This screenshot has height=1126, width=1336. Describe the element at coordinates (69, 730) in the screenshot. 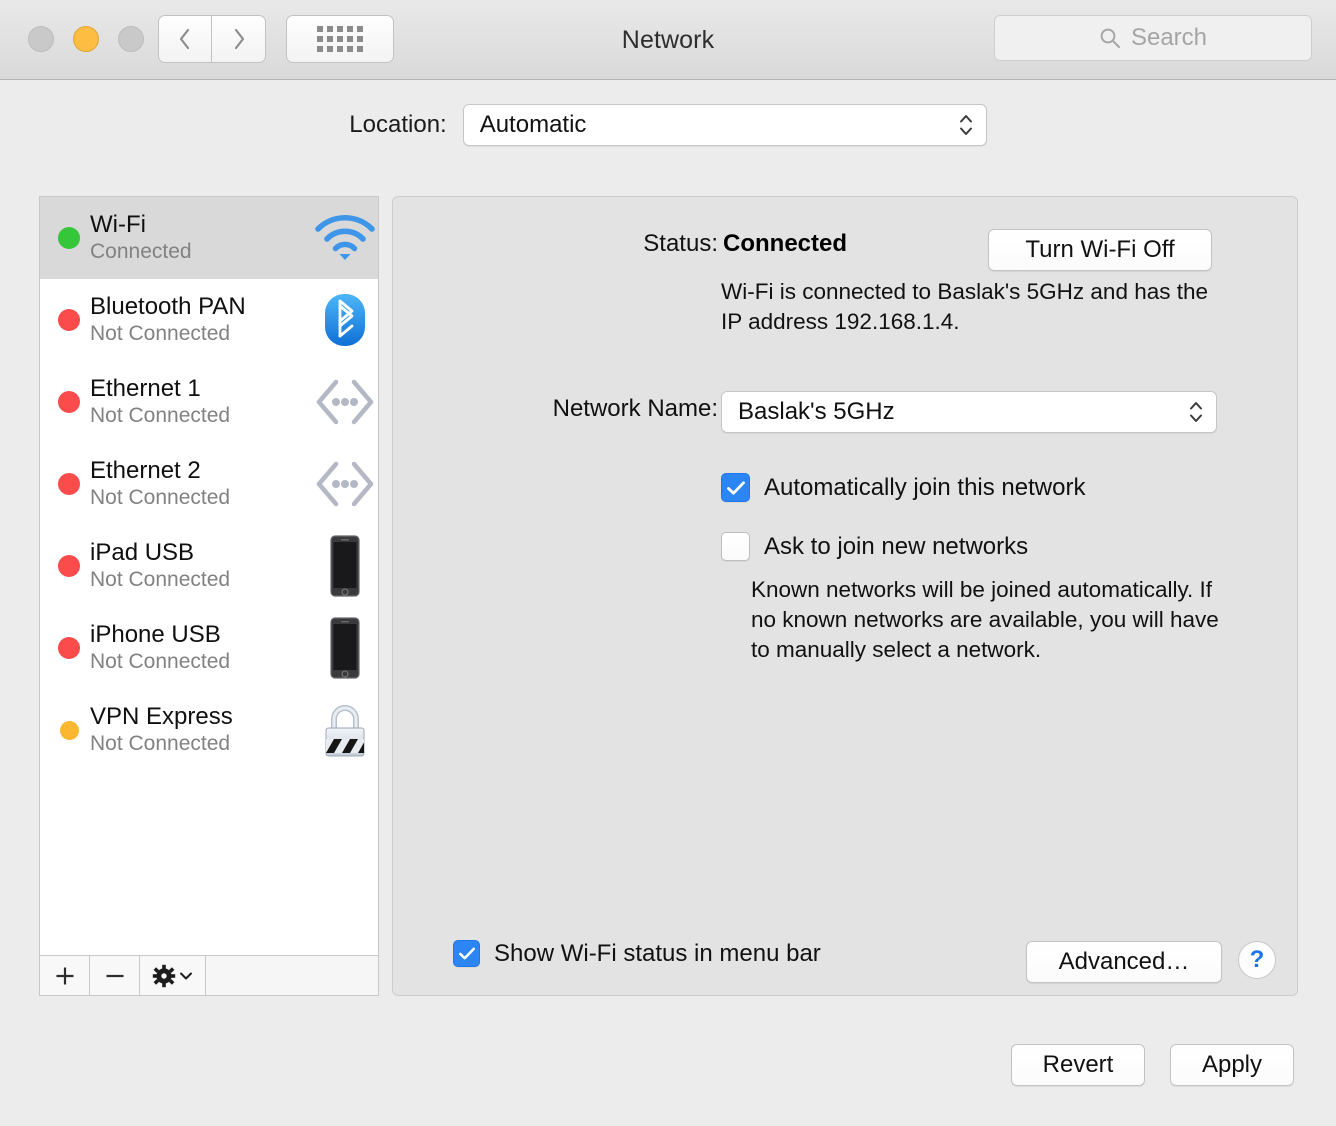

I see `status-dot-pending` at that location.